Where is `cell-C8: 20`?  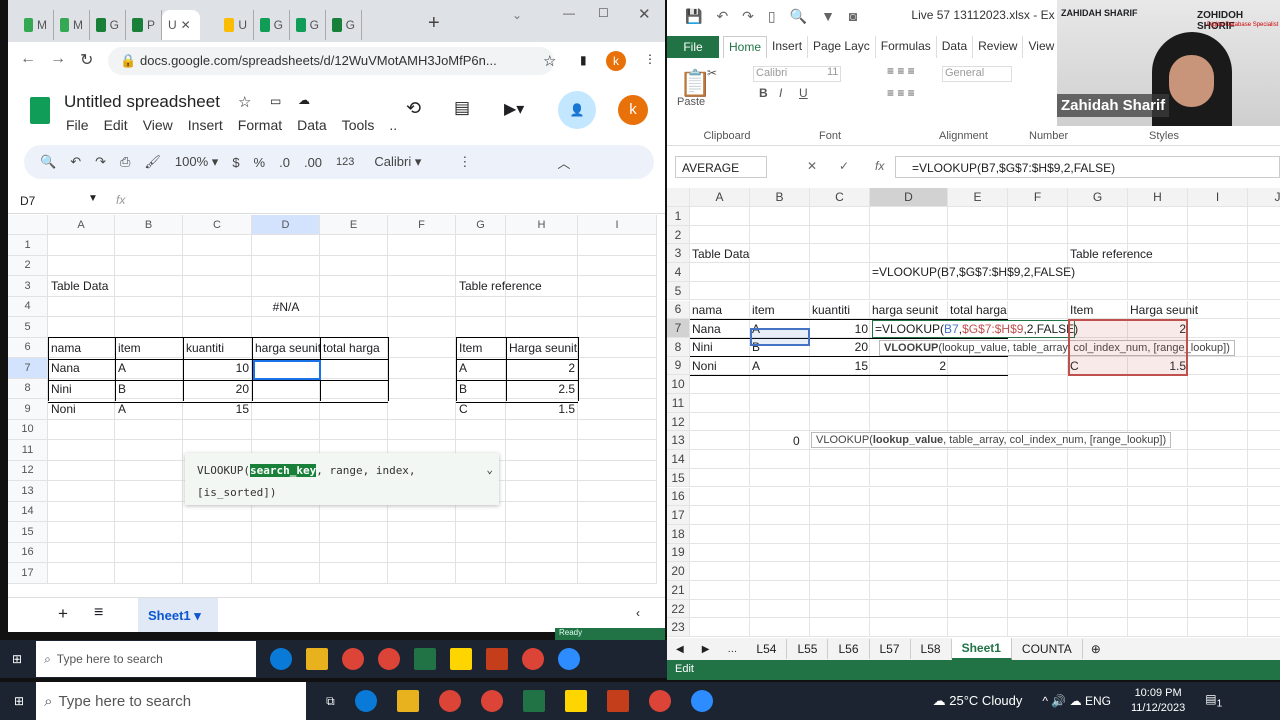 cell-C8: 20 is located at coordinates (840, 347).